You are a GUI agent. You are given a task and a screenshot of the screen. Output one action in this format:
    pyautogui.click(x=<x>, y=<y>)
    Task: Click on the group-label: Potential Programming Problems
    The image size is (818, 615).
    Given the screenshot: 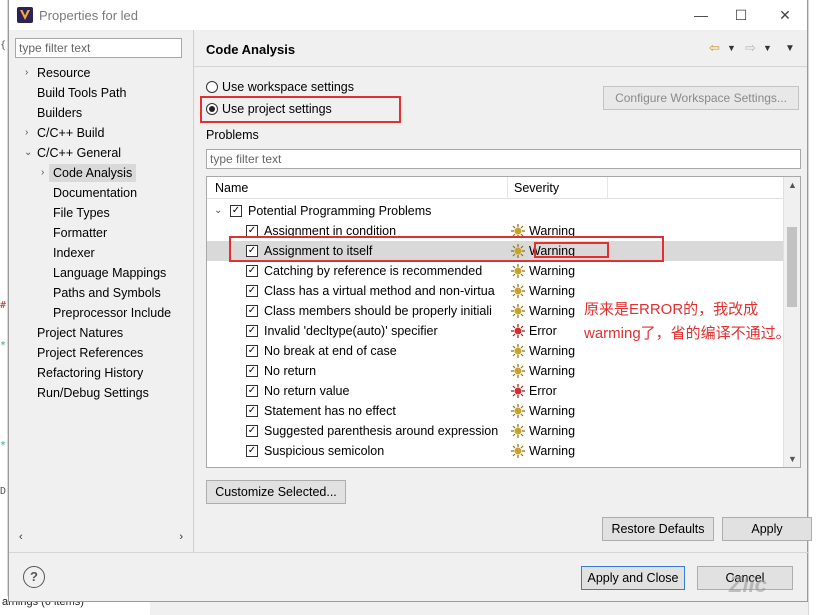 What is the action you would take?
    pyautogui.click(x=340, y=211)
    